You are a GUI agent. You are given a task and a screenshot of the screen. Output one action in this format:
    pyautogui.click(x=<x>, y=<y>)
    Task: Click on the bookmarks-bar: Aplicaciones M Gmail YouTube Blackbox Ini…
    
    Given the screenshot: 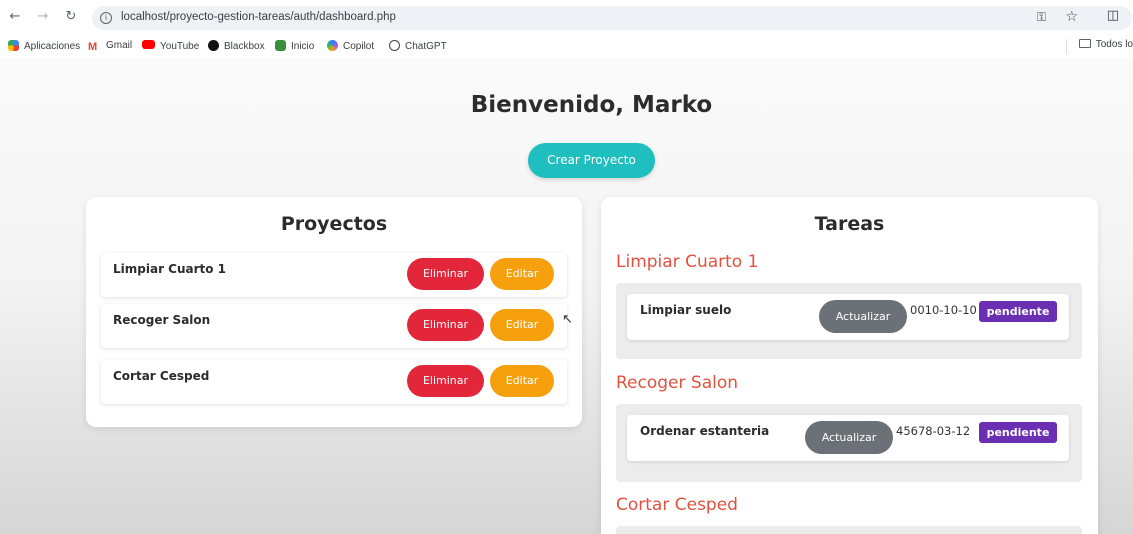 What is the action you would take?
    pyautogui.click(x=566, y=47)
    